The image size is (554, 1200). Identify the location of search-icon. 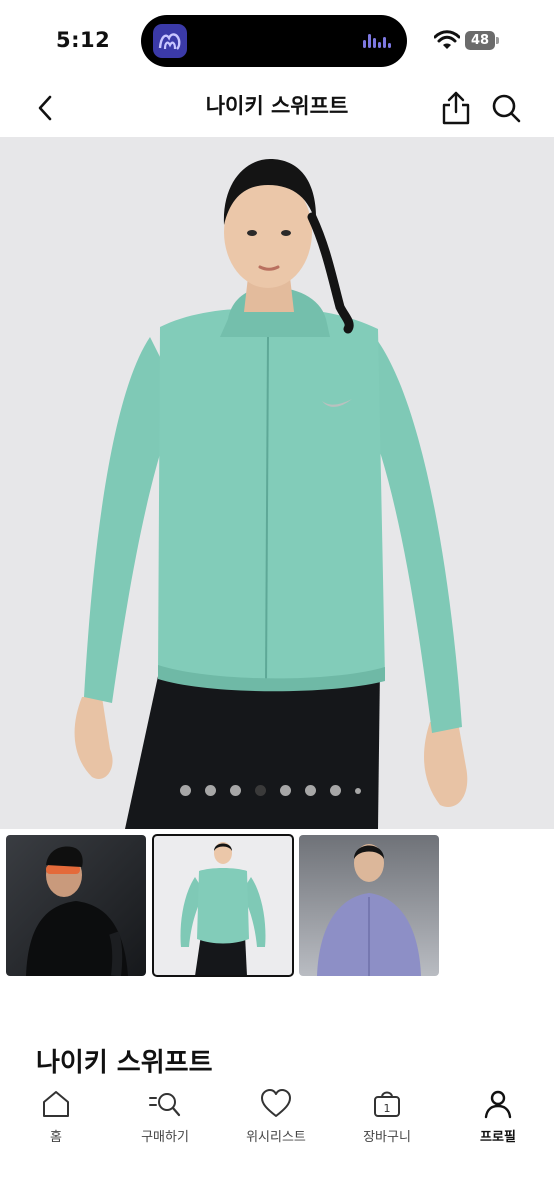
(506, 108).